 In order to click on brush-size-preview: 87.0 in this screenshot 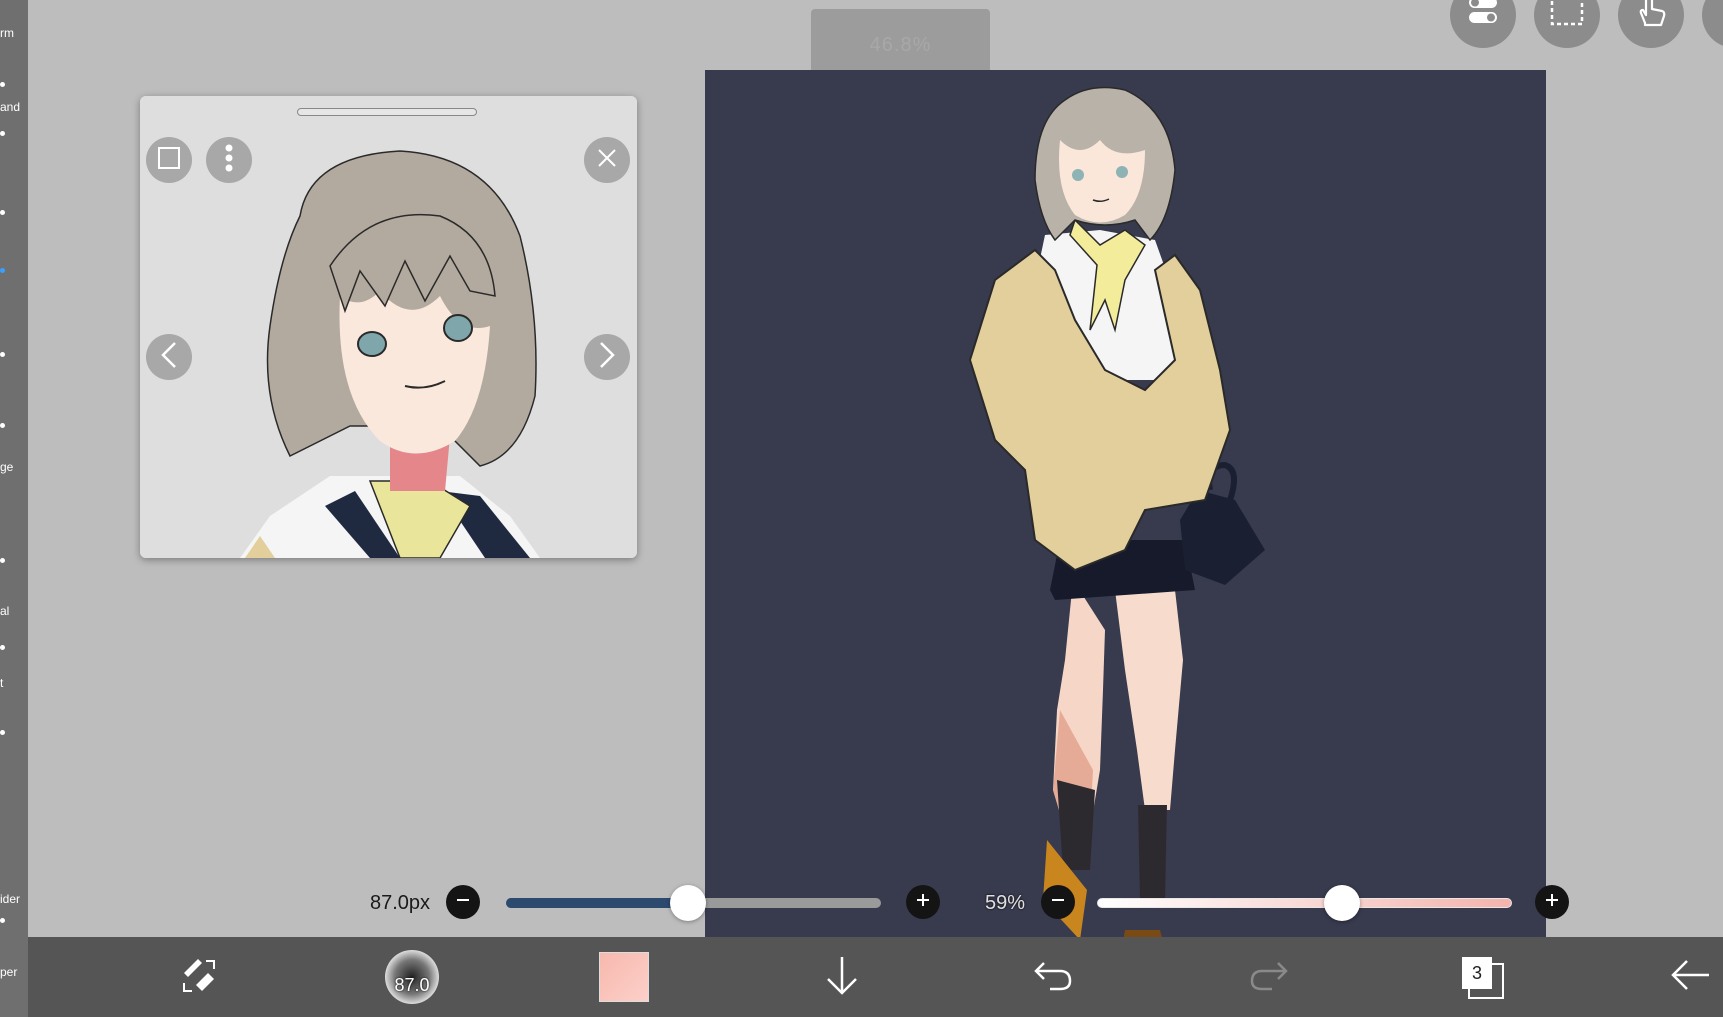, I will do `click(412, 977)`.